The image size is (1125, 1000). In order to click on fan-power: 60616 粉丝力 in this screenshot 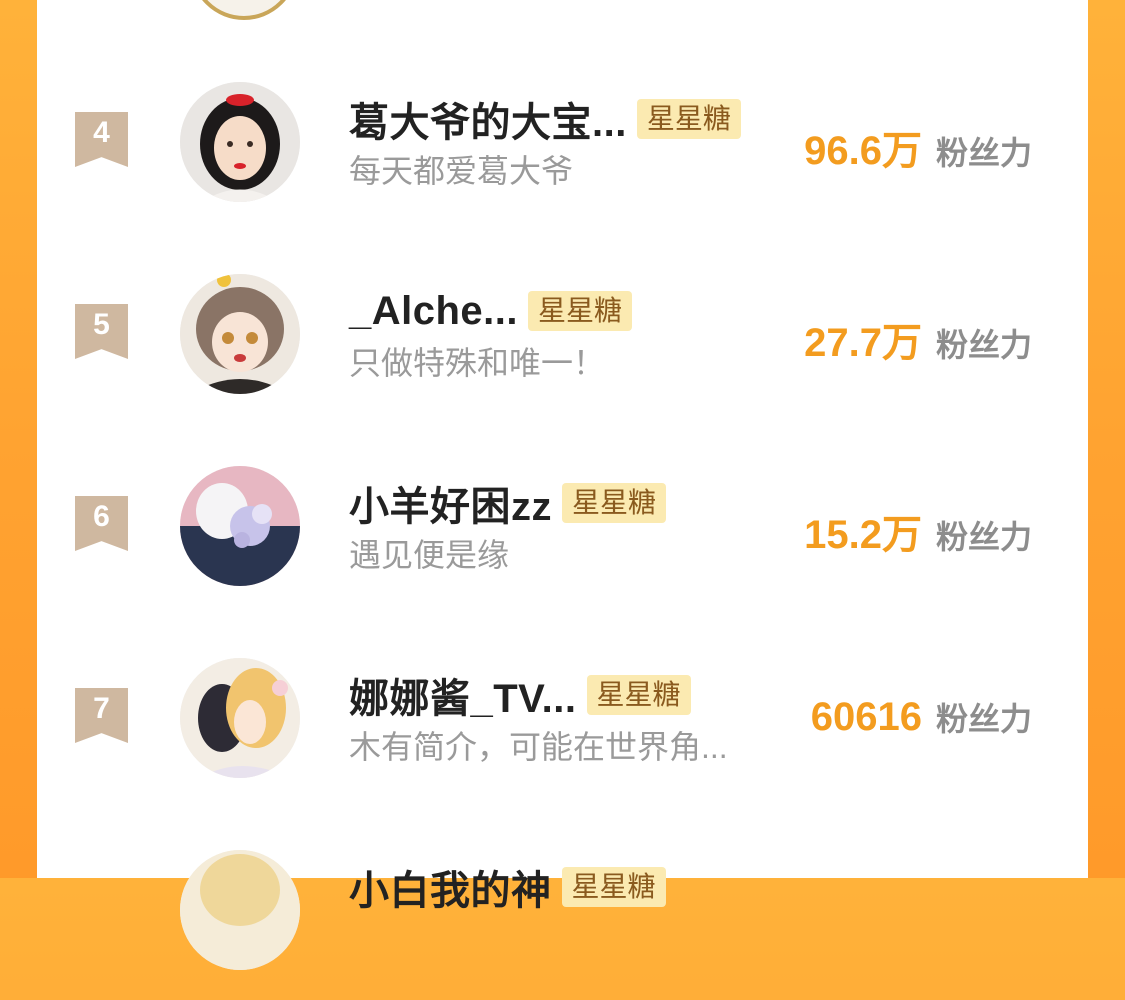, I will do `click(921, 717)`.